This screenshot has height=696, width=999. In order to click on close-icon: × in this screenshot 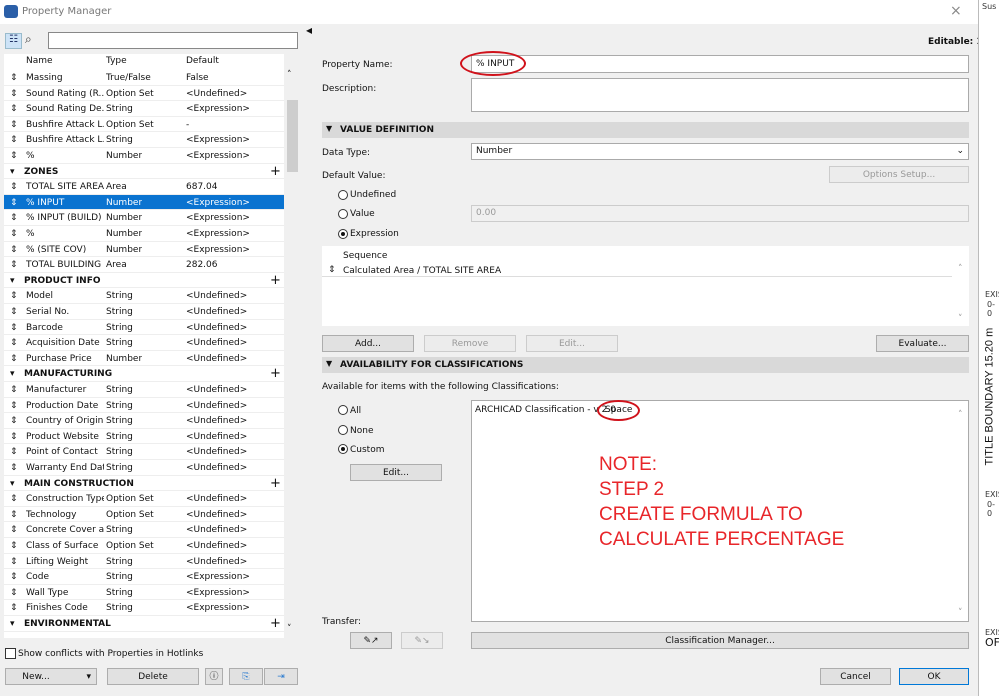, I will do `click(956, 11)`.